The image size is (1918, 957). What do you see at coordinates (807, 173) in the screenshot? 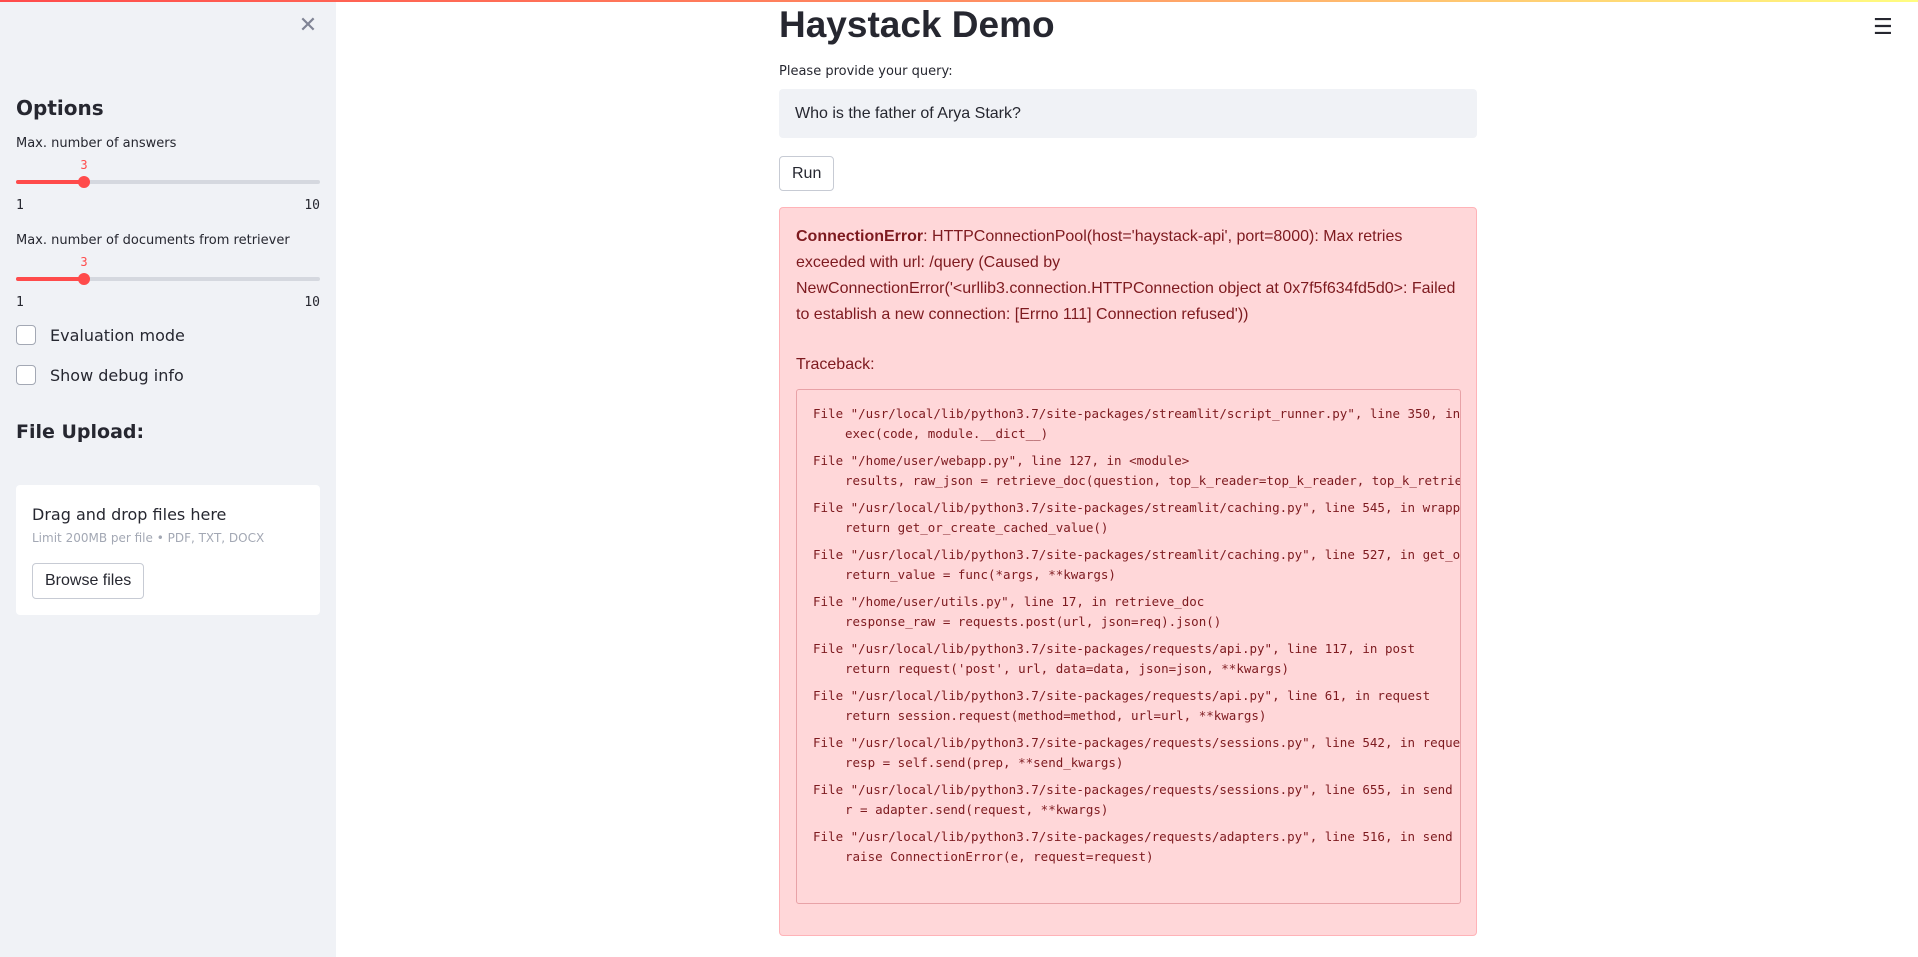
I see `run-button: Run` at bounding box center [807, 173].